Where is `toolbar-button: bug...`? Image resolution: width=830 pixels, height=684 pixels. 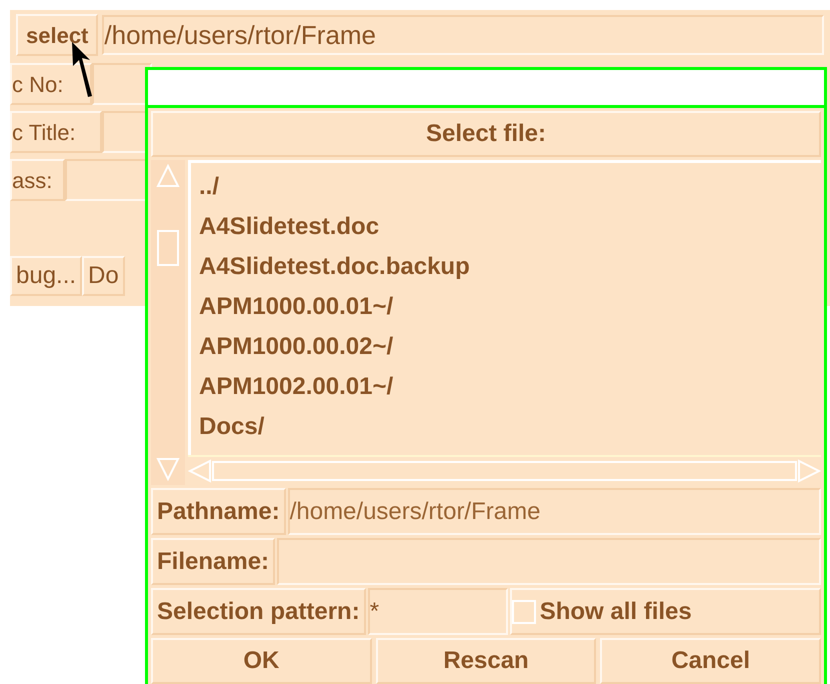 toolbar-button: bug... is located at coordinates (46, 276).